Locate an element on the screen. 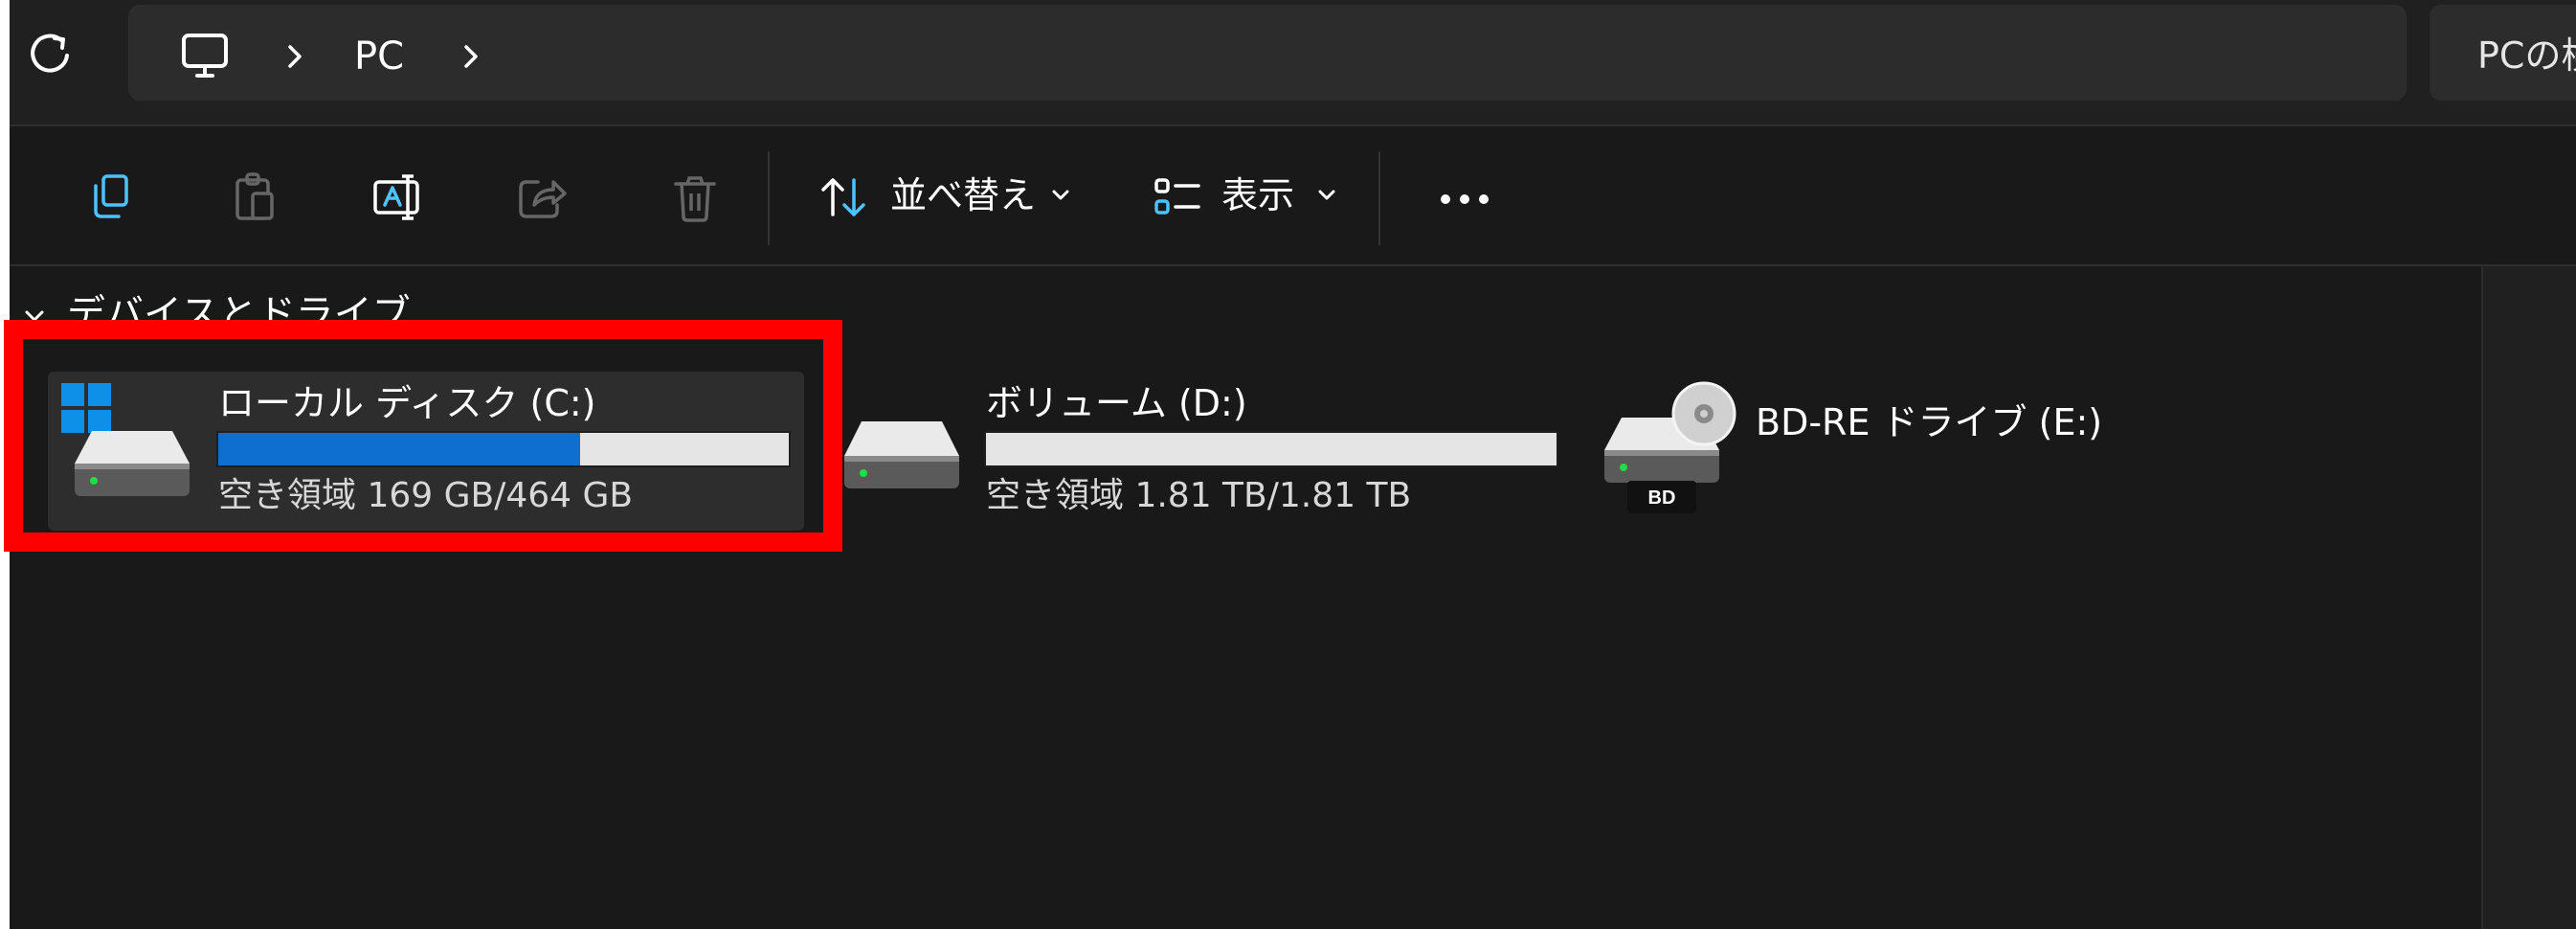 Image resolution: width=2576 pixels, height=929 pixels. share-icon is located at coordinates (543, 199).